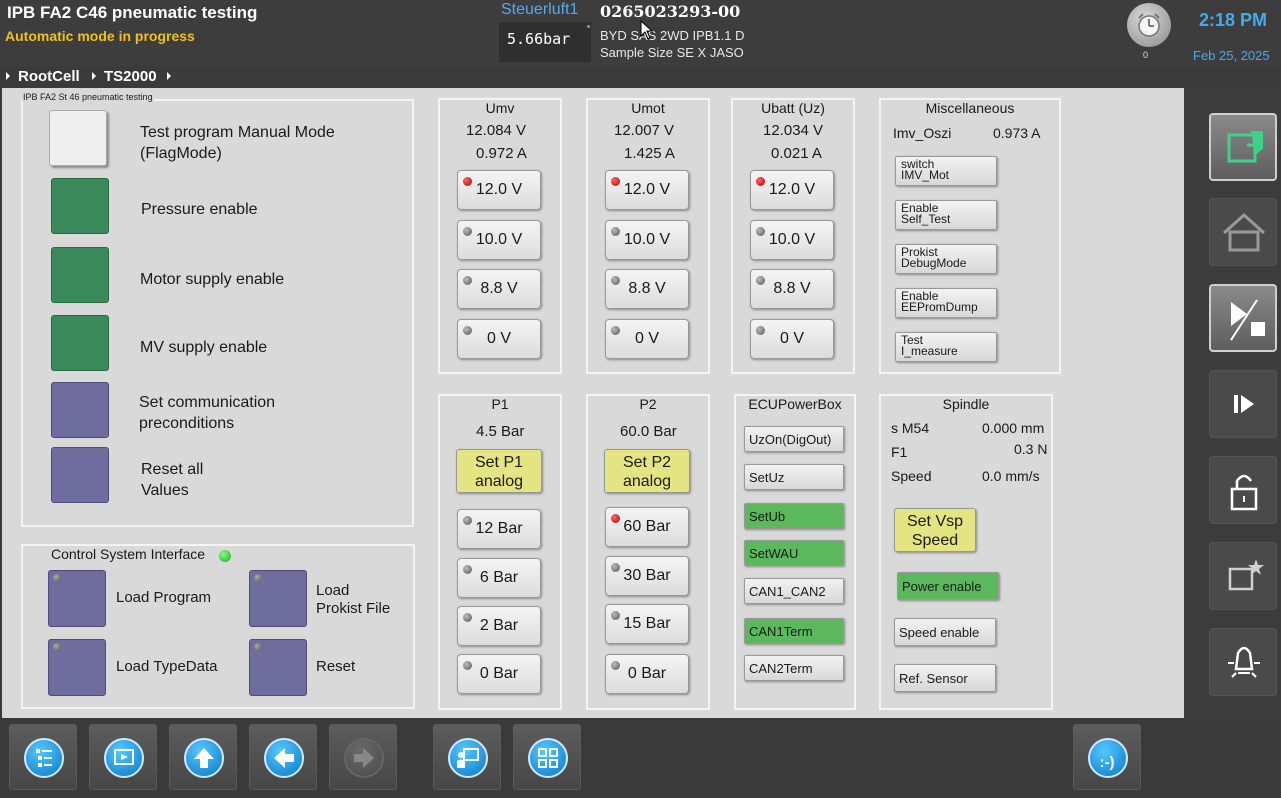 The height and width of the screenshot is (798, 1281). I want to click on unlock-icon, so click(1244, 492).